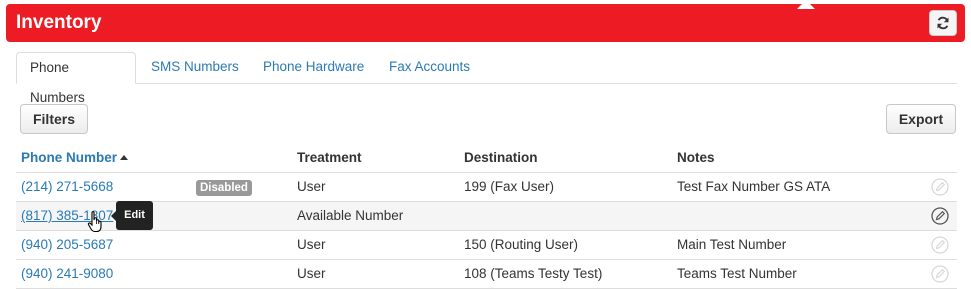 Image resolution: width=971 pixels, height=289 pixels. I want to click on tab-phone-numbers: Phone Numbers, so click(76, 78).